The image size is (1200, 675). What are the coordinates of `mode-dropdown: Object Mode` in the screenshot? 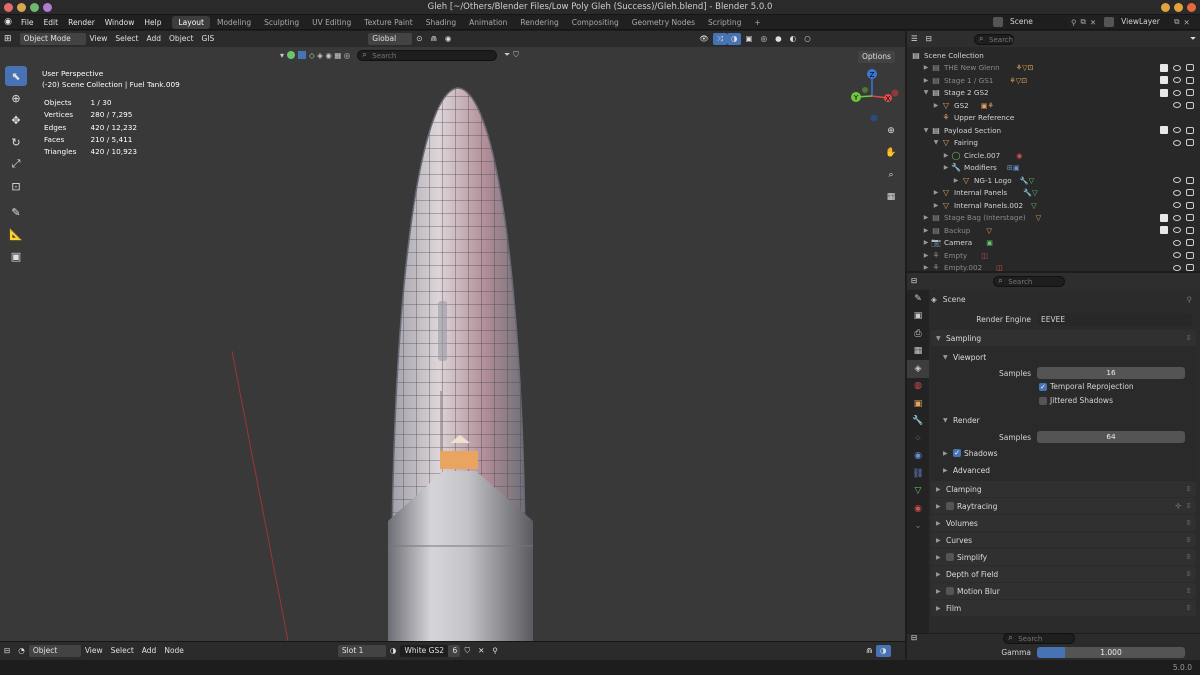 It's located at (52, 39).